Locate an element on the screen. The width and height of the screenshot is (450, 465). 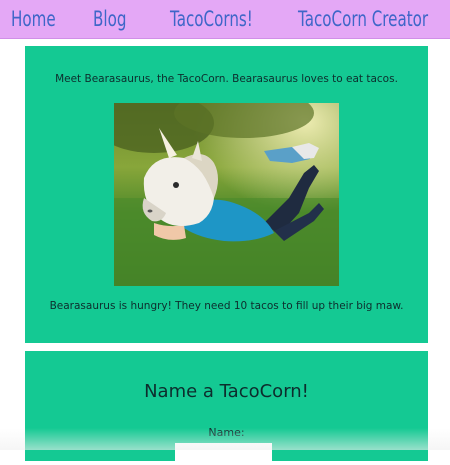
top-navbar: Home Blog TacoCorns! TacoCorn Creator is located at coordinates (225, 19).